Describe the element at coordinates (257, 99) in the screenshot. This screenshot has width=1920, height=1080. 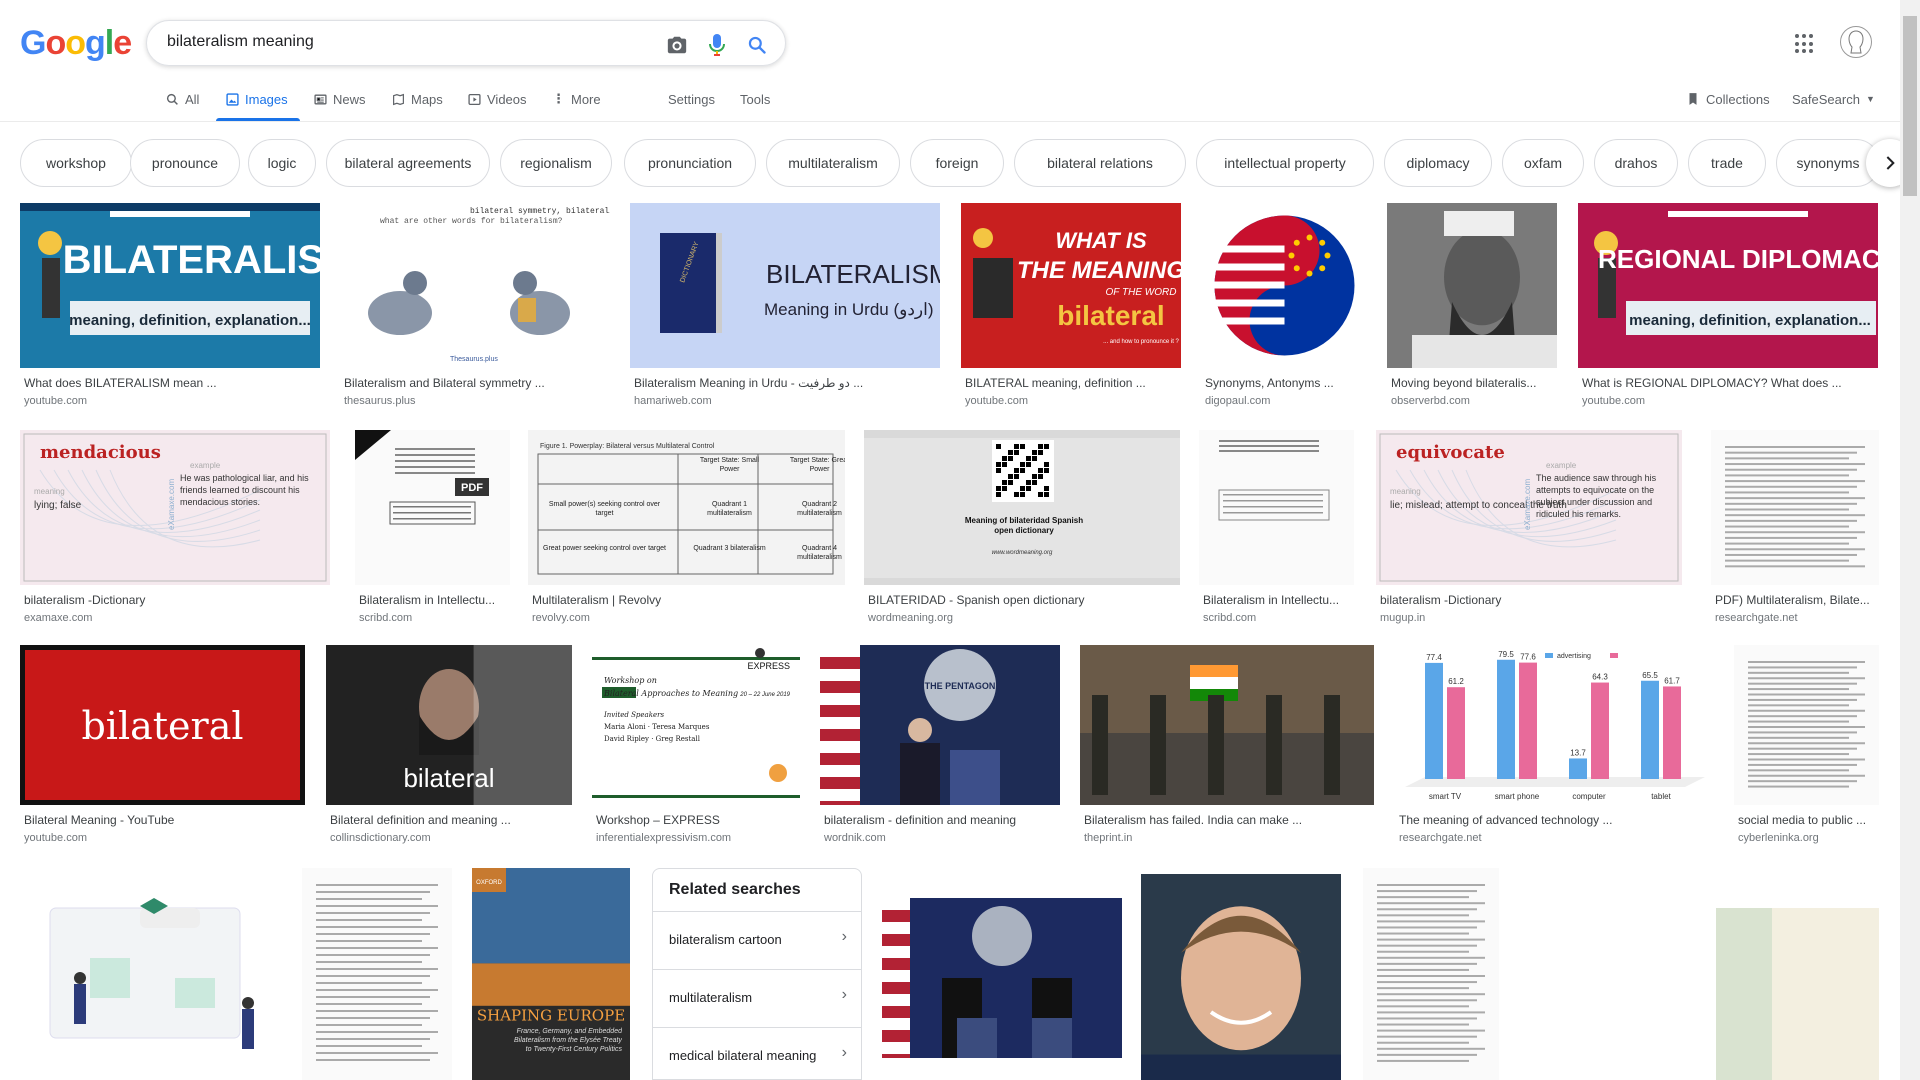
I see `tab-images: Images` at that location.